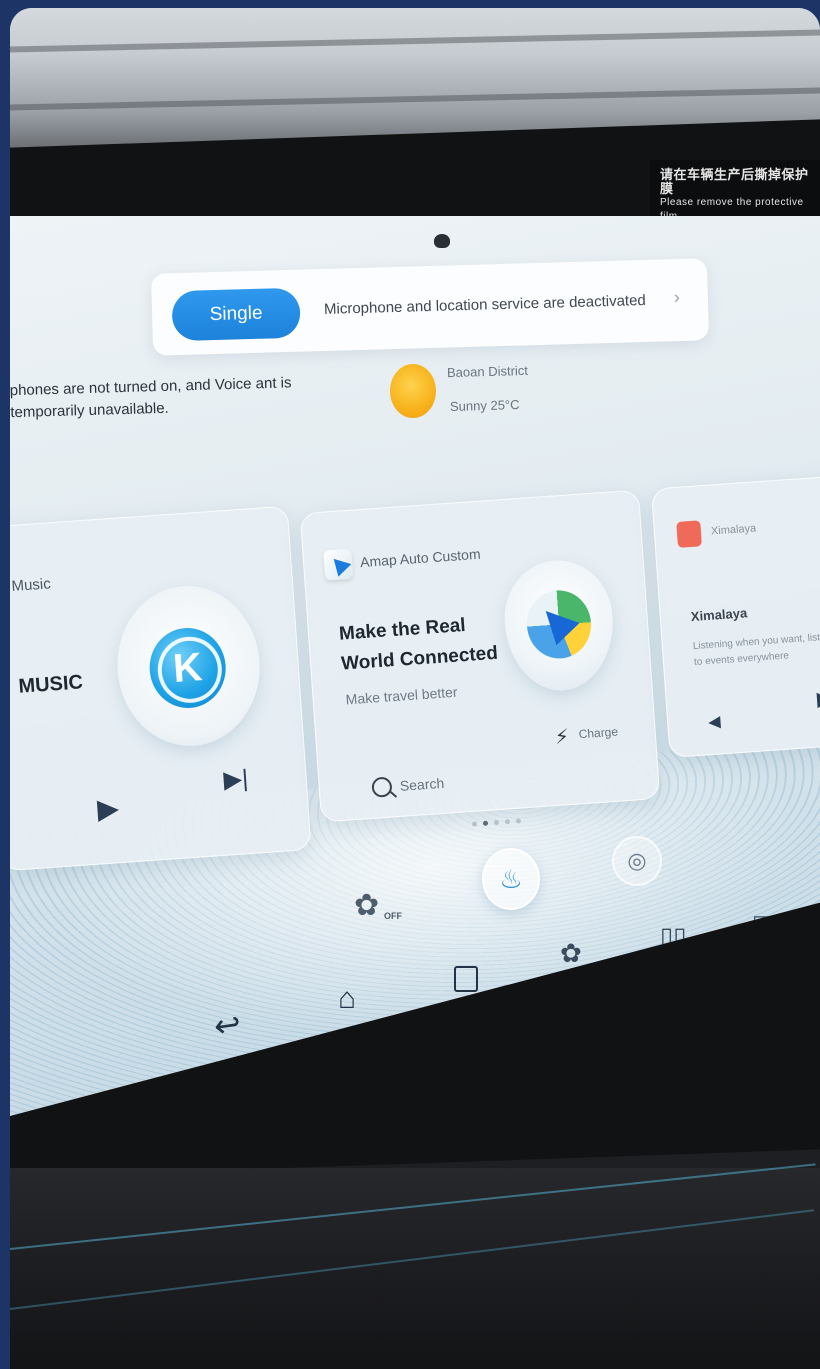  I want to click on kuwo-logo-icon: K, so click(187, 668).